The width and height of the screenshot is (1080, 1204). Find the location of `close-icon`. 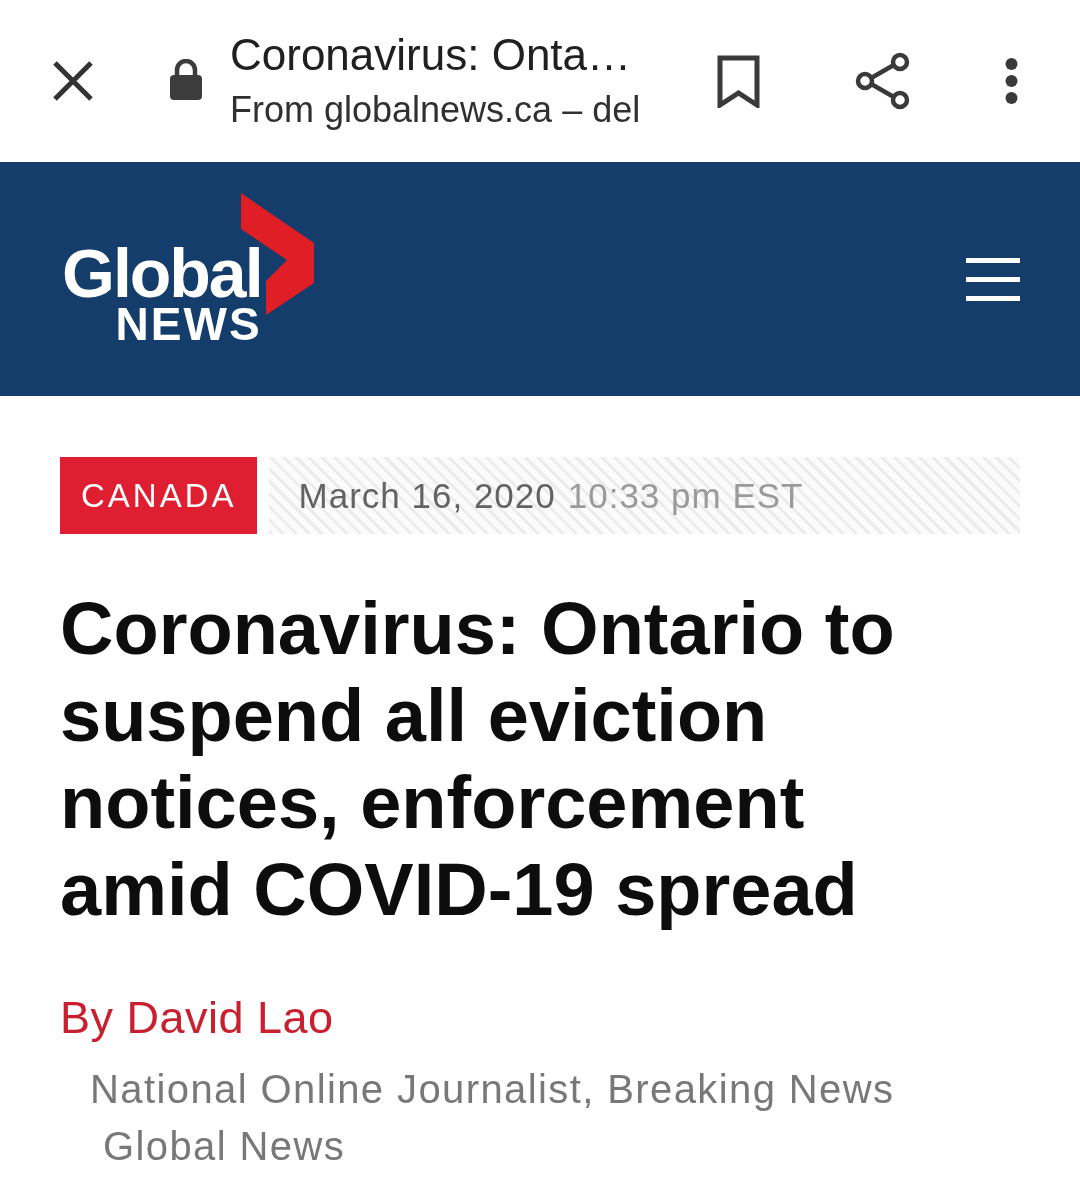

close-icon is located at coordinates (73, 81).